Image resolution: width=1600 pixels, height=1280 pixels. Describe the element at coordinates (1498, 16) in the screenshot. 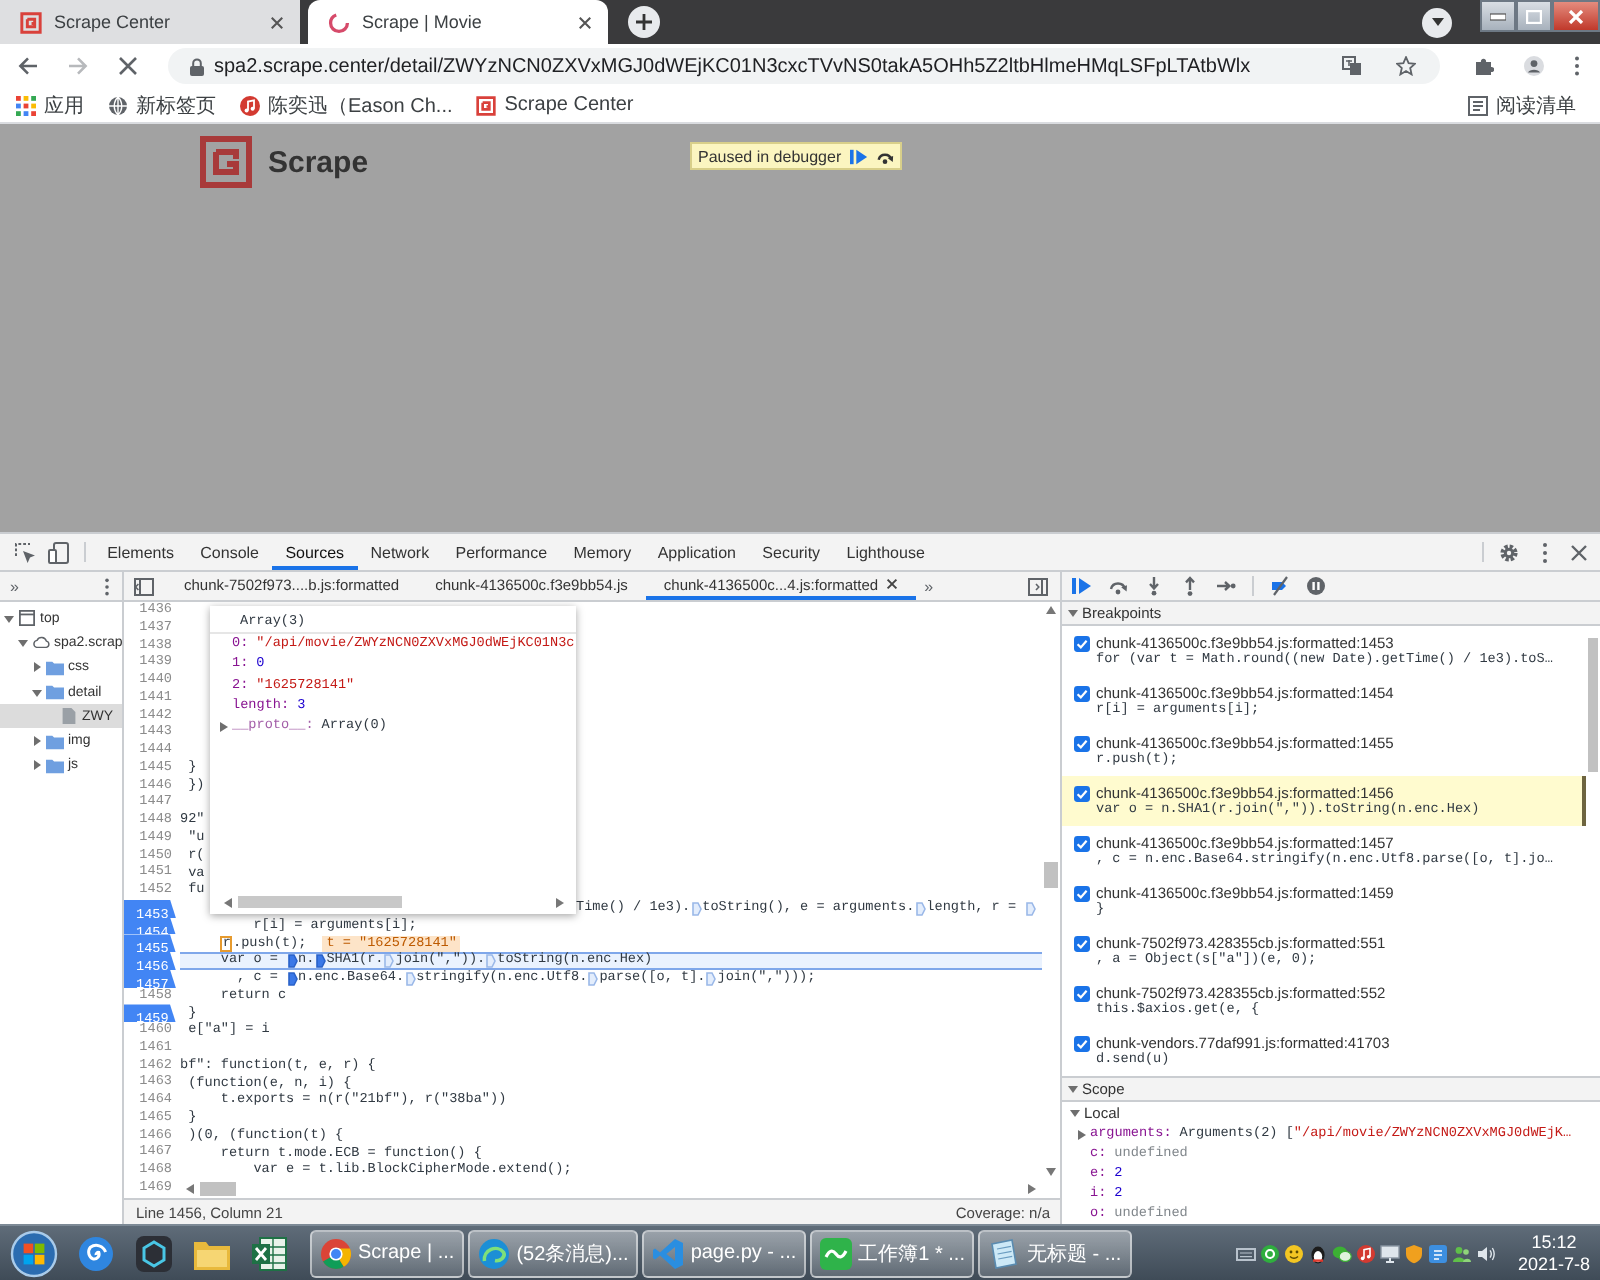

I see `minimize-button` at that location.